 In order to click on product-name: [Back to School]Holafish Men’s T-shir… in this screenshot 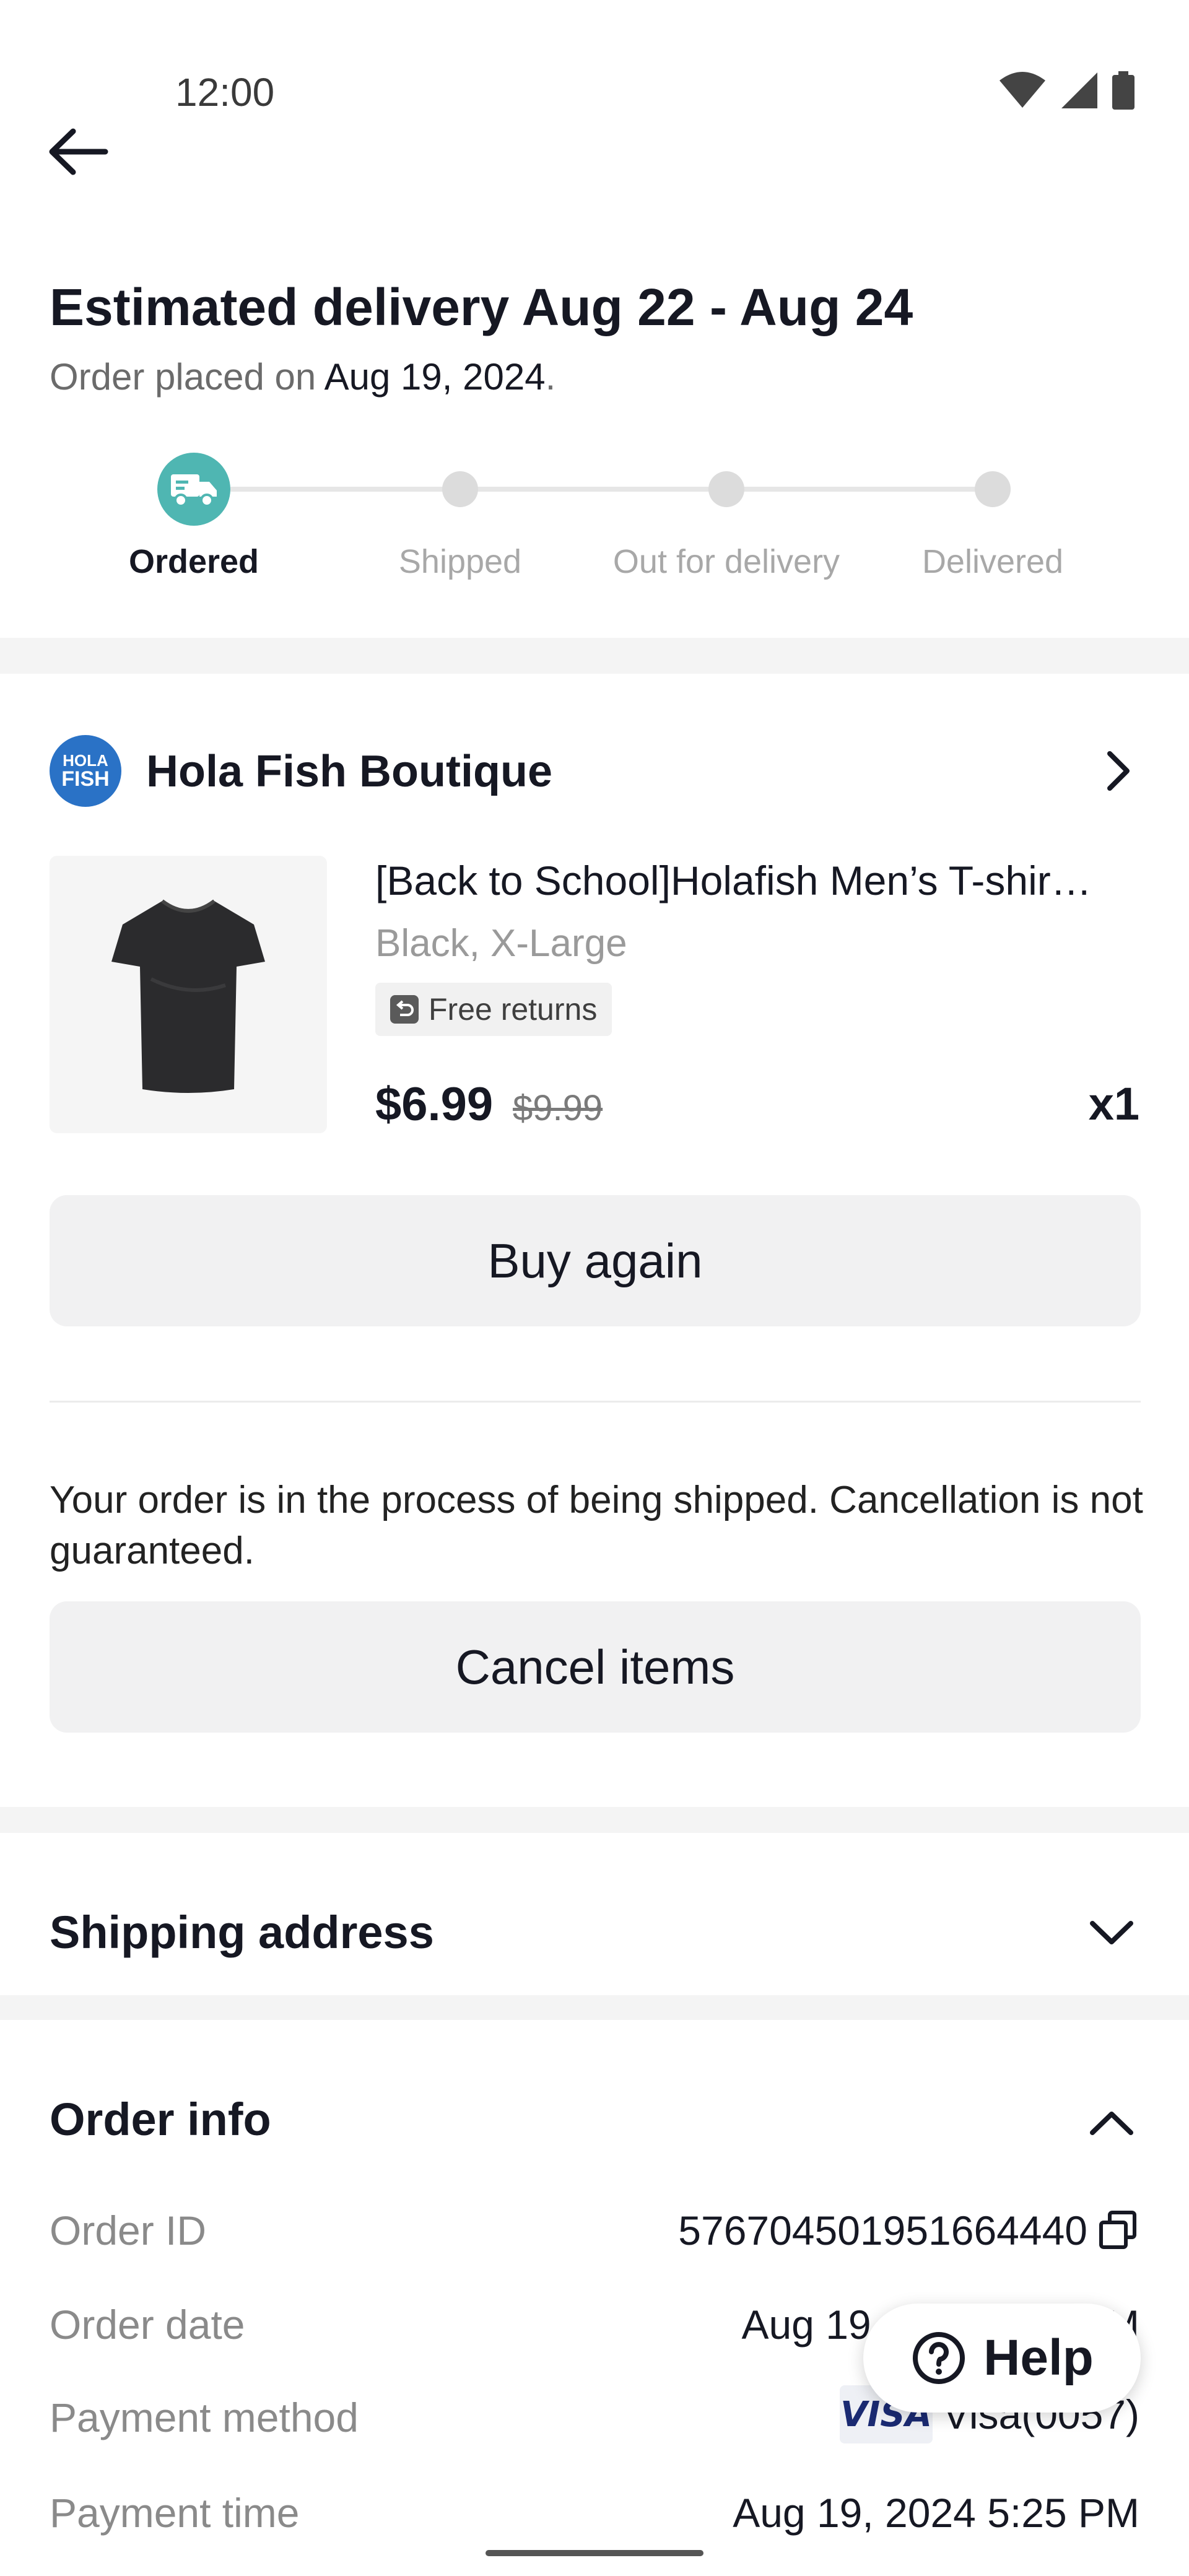, I will do `click(757, 880)`.